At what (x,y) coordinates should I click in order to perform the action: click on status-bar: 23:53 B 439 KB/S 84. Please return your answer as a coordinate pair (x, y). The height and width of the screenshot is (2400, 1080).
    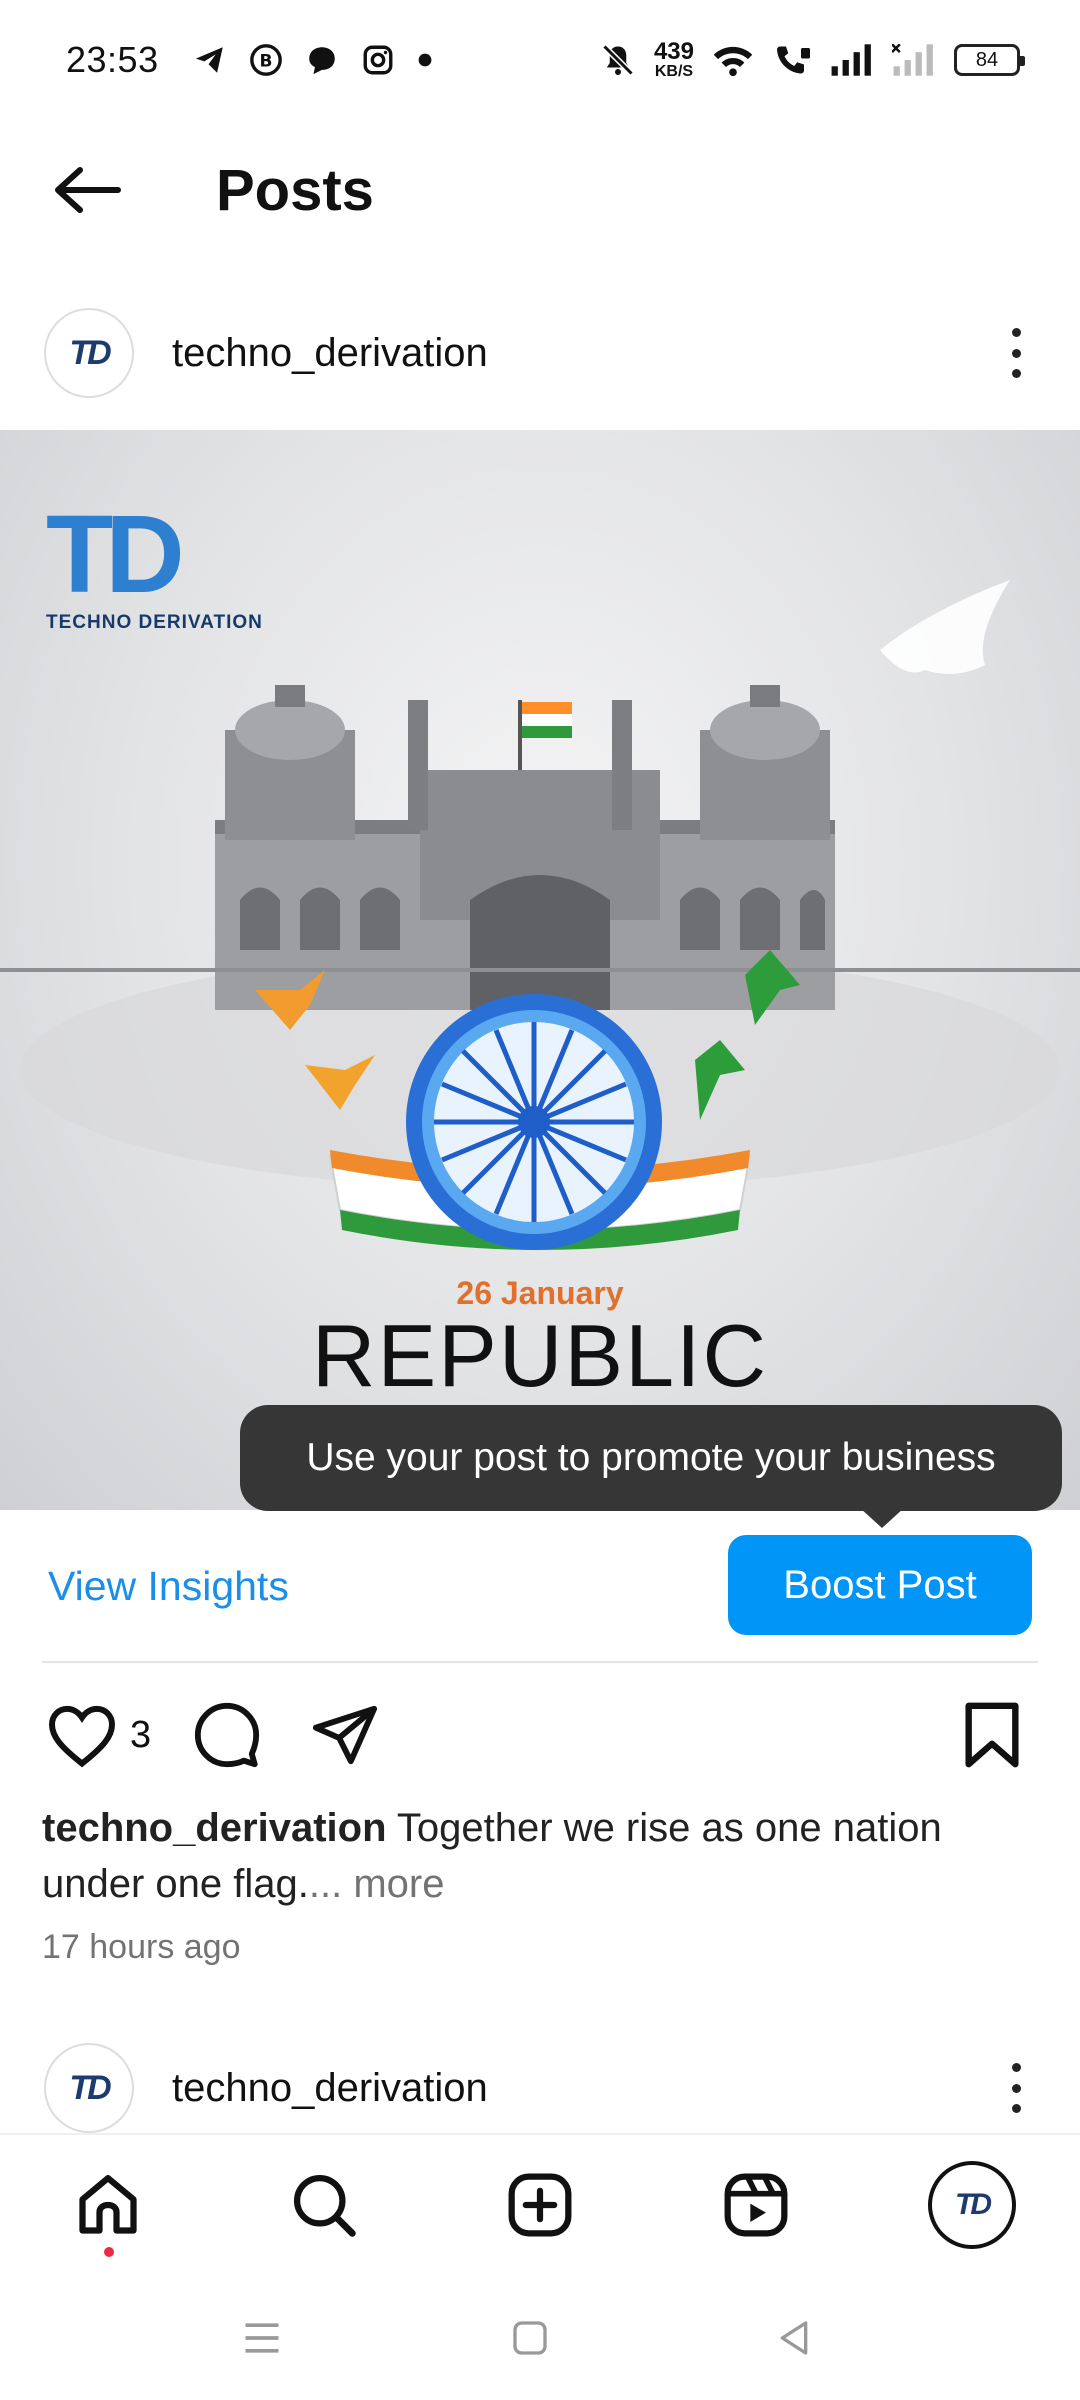
    Looking at the image, I should click on (540, 60).